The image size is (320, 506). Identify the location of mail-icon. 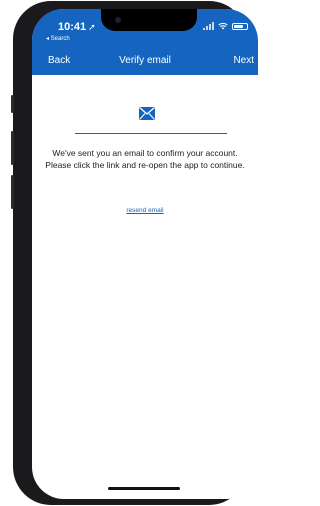
(147, 113).